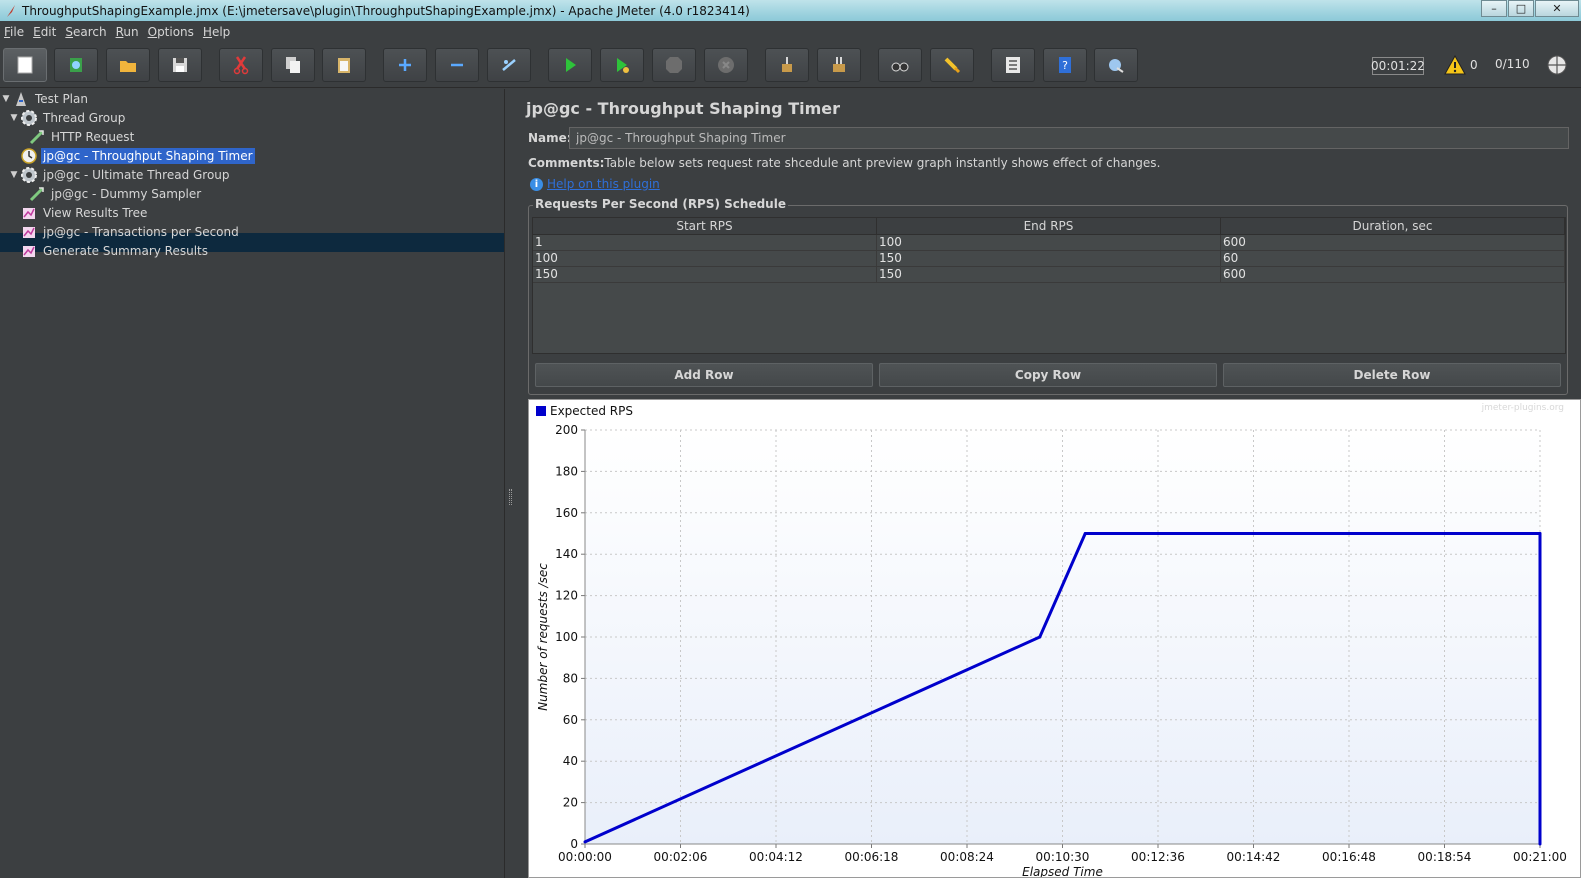  I want to click on stop-button, so click(674, 65).